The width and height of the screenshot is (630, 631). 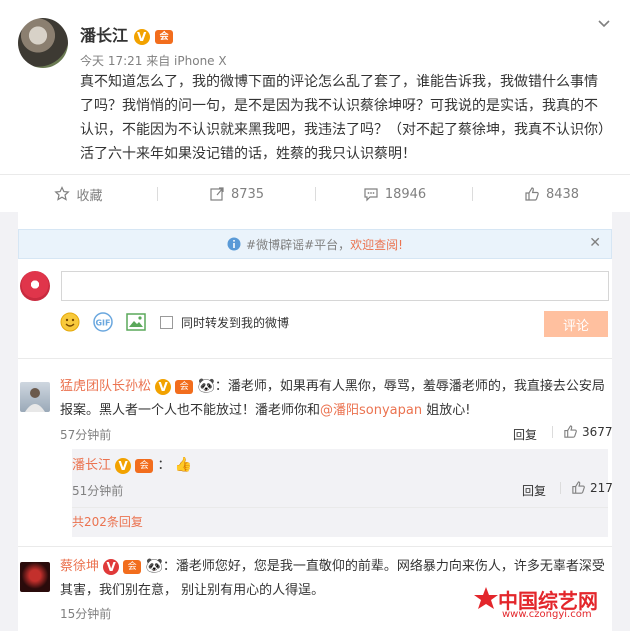 I want to click on watermark-logo: 中国综艺网 www.czongyi.com, so click(x=547, y=603).